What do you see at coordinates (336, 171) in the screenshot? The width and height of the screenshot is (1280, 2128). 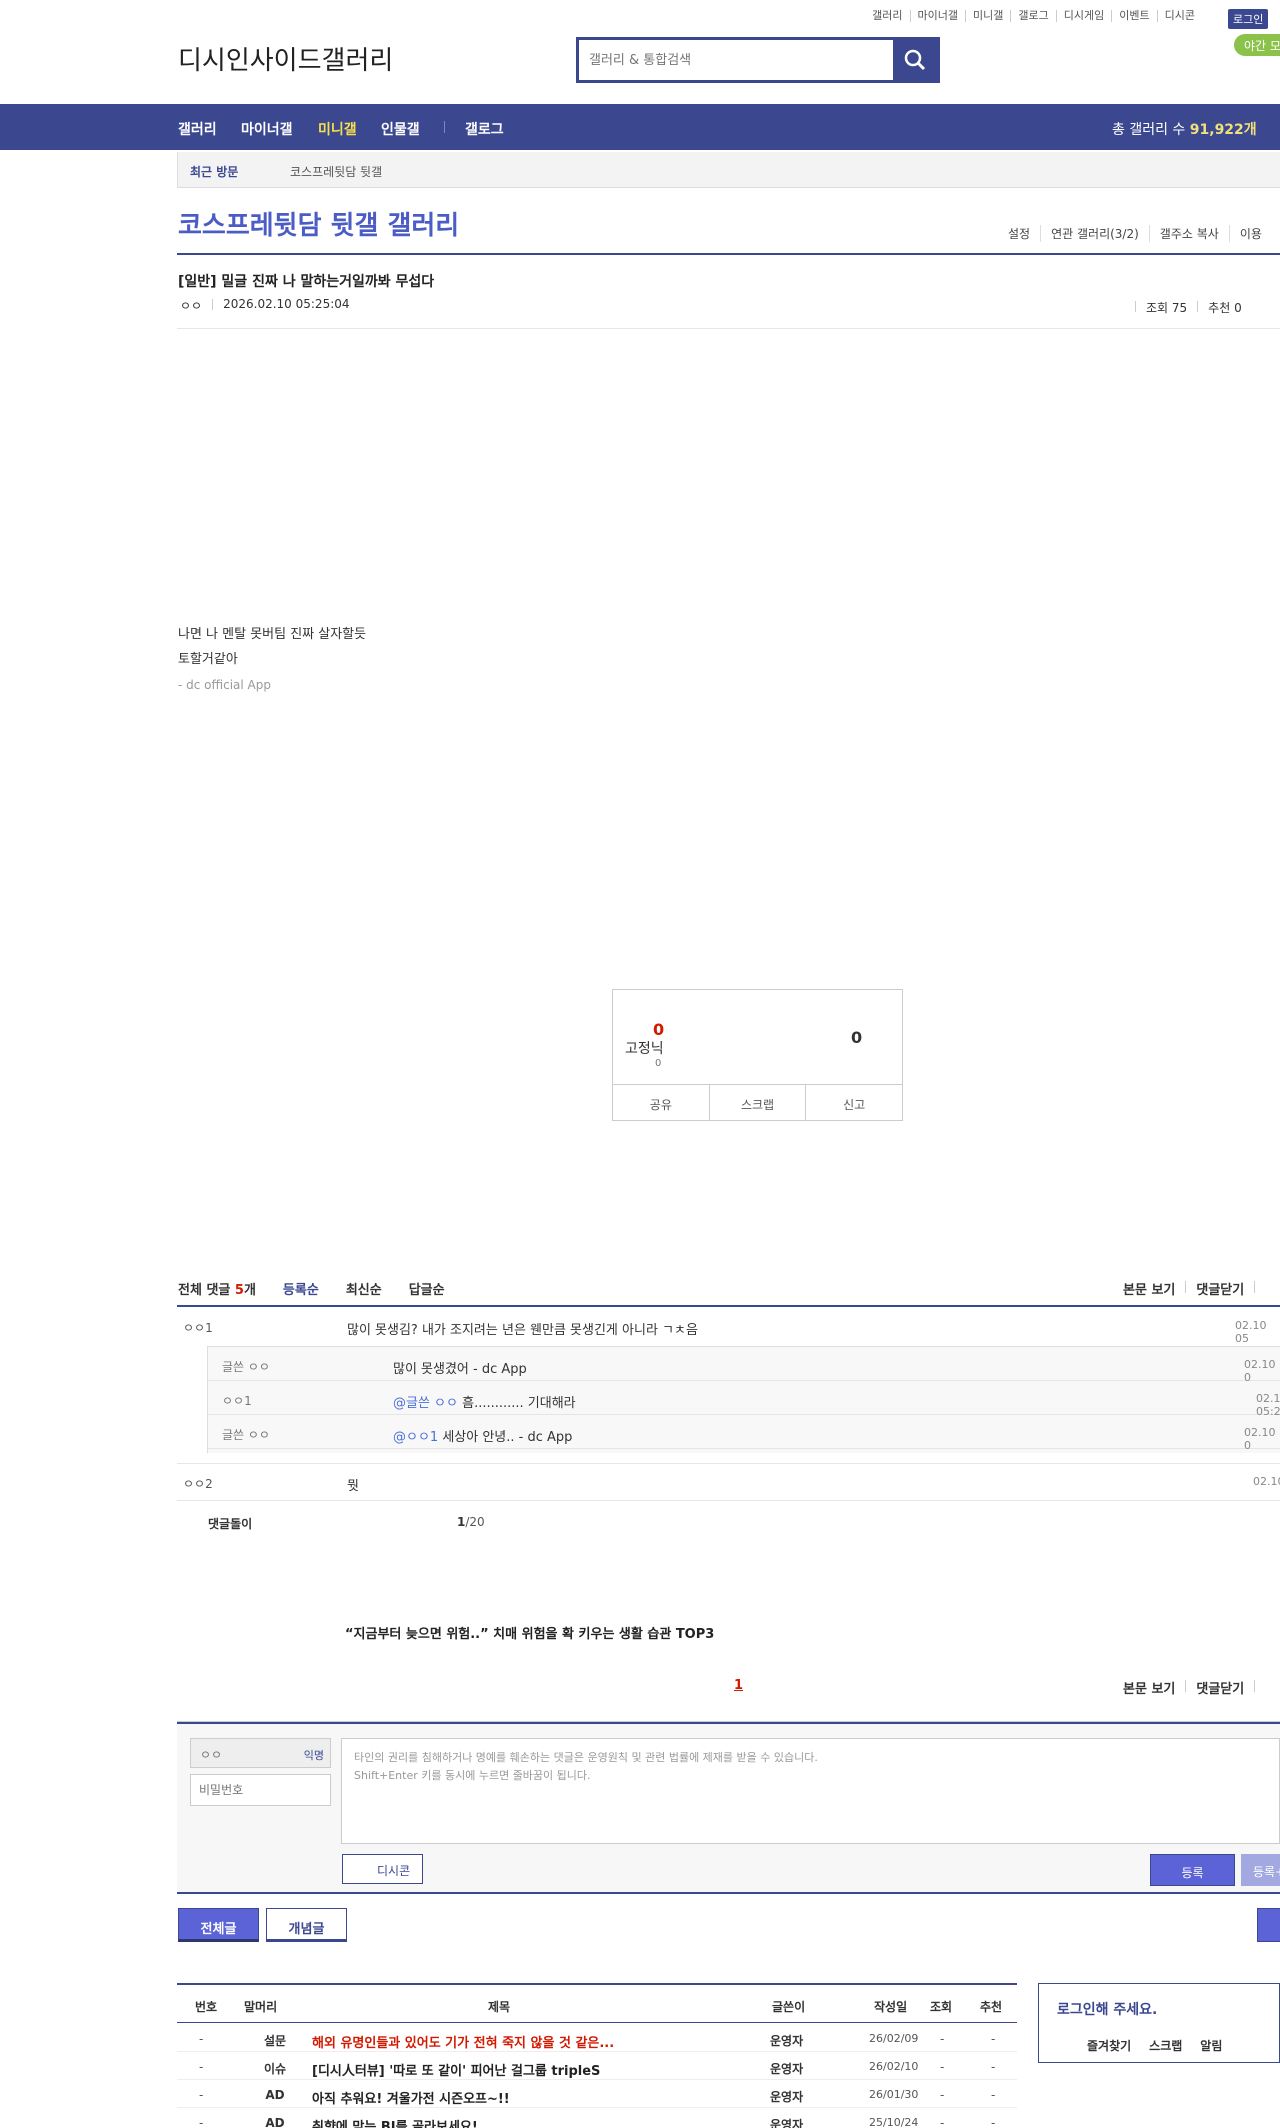 I see `recent-visit-item: 코스프레뒷담 뒷갤` at bounding box center [336, 171].